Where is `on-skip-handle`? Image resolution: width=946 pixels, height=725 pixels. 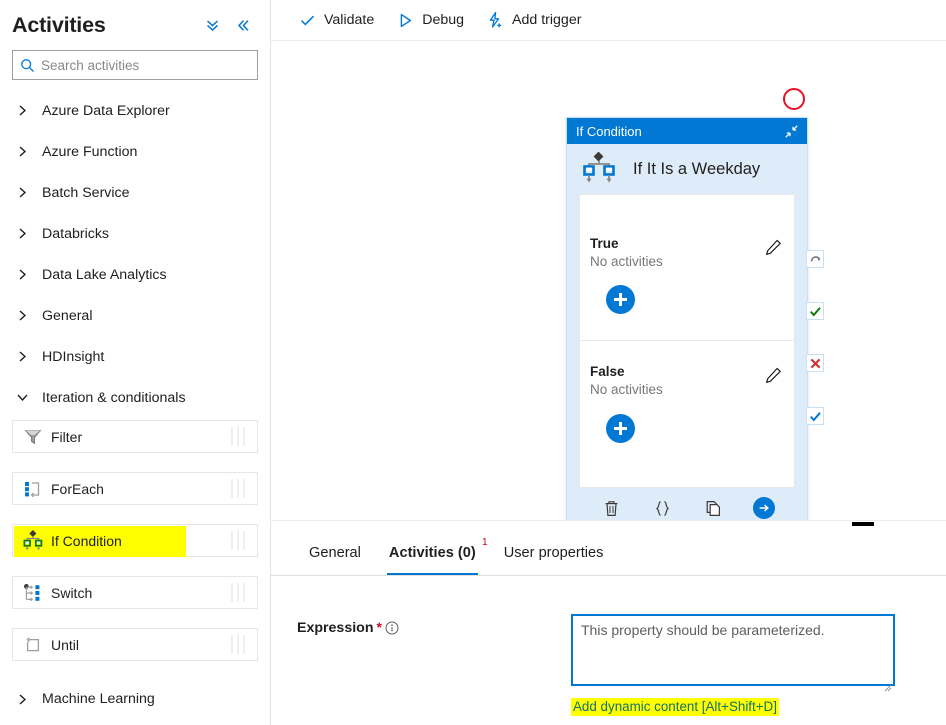 on-skip-handle is located at coordinates (815, 259).